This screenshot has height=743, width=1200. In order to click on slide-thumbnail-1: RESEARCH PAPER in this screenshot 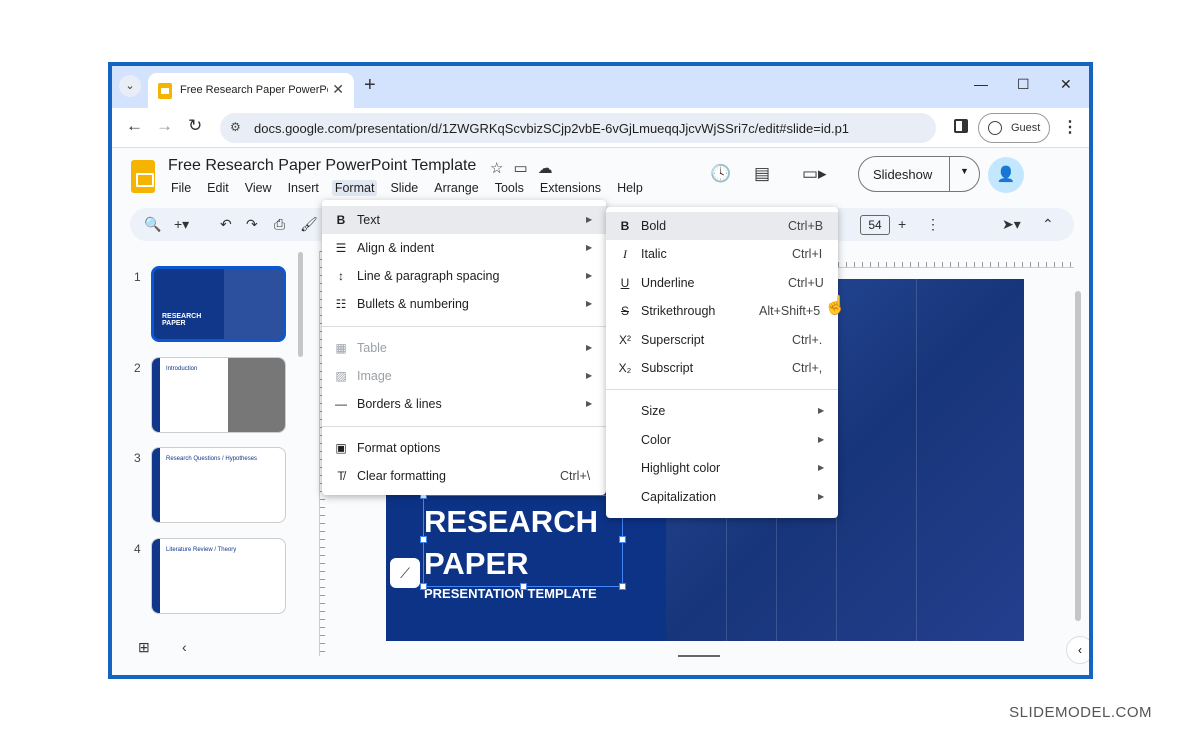, I will do `click(218, 304)`.